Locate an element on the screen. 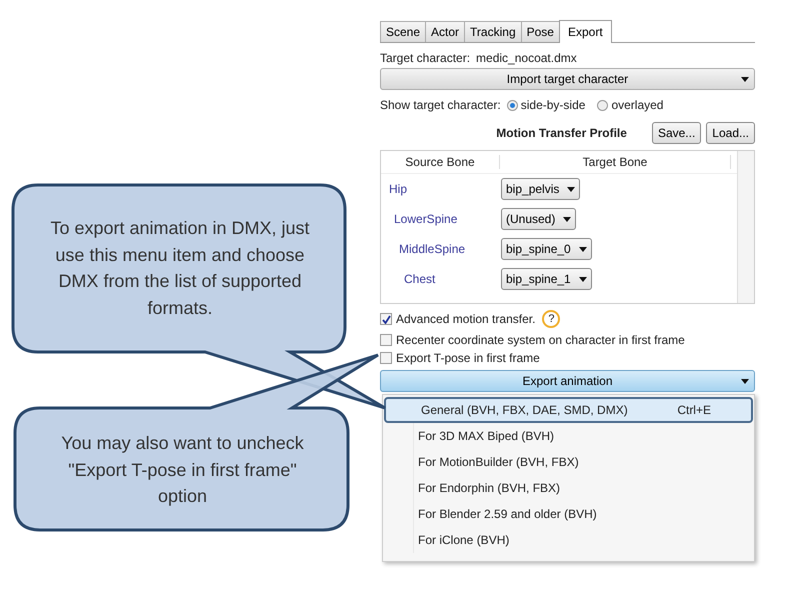 Image resolution: width=800 pixels, height=599 pixels. import-dropdown-button: Import target character is located at coordinates (567, 79).